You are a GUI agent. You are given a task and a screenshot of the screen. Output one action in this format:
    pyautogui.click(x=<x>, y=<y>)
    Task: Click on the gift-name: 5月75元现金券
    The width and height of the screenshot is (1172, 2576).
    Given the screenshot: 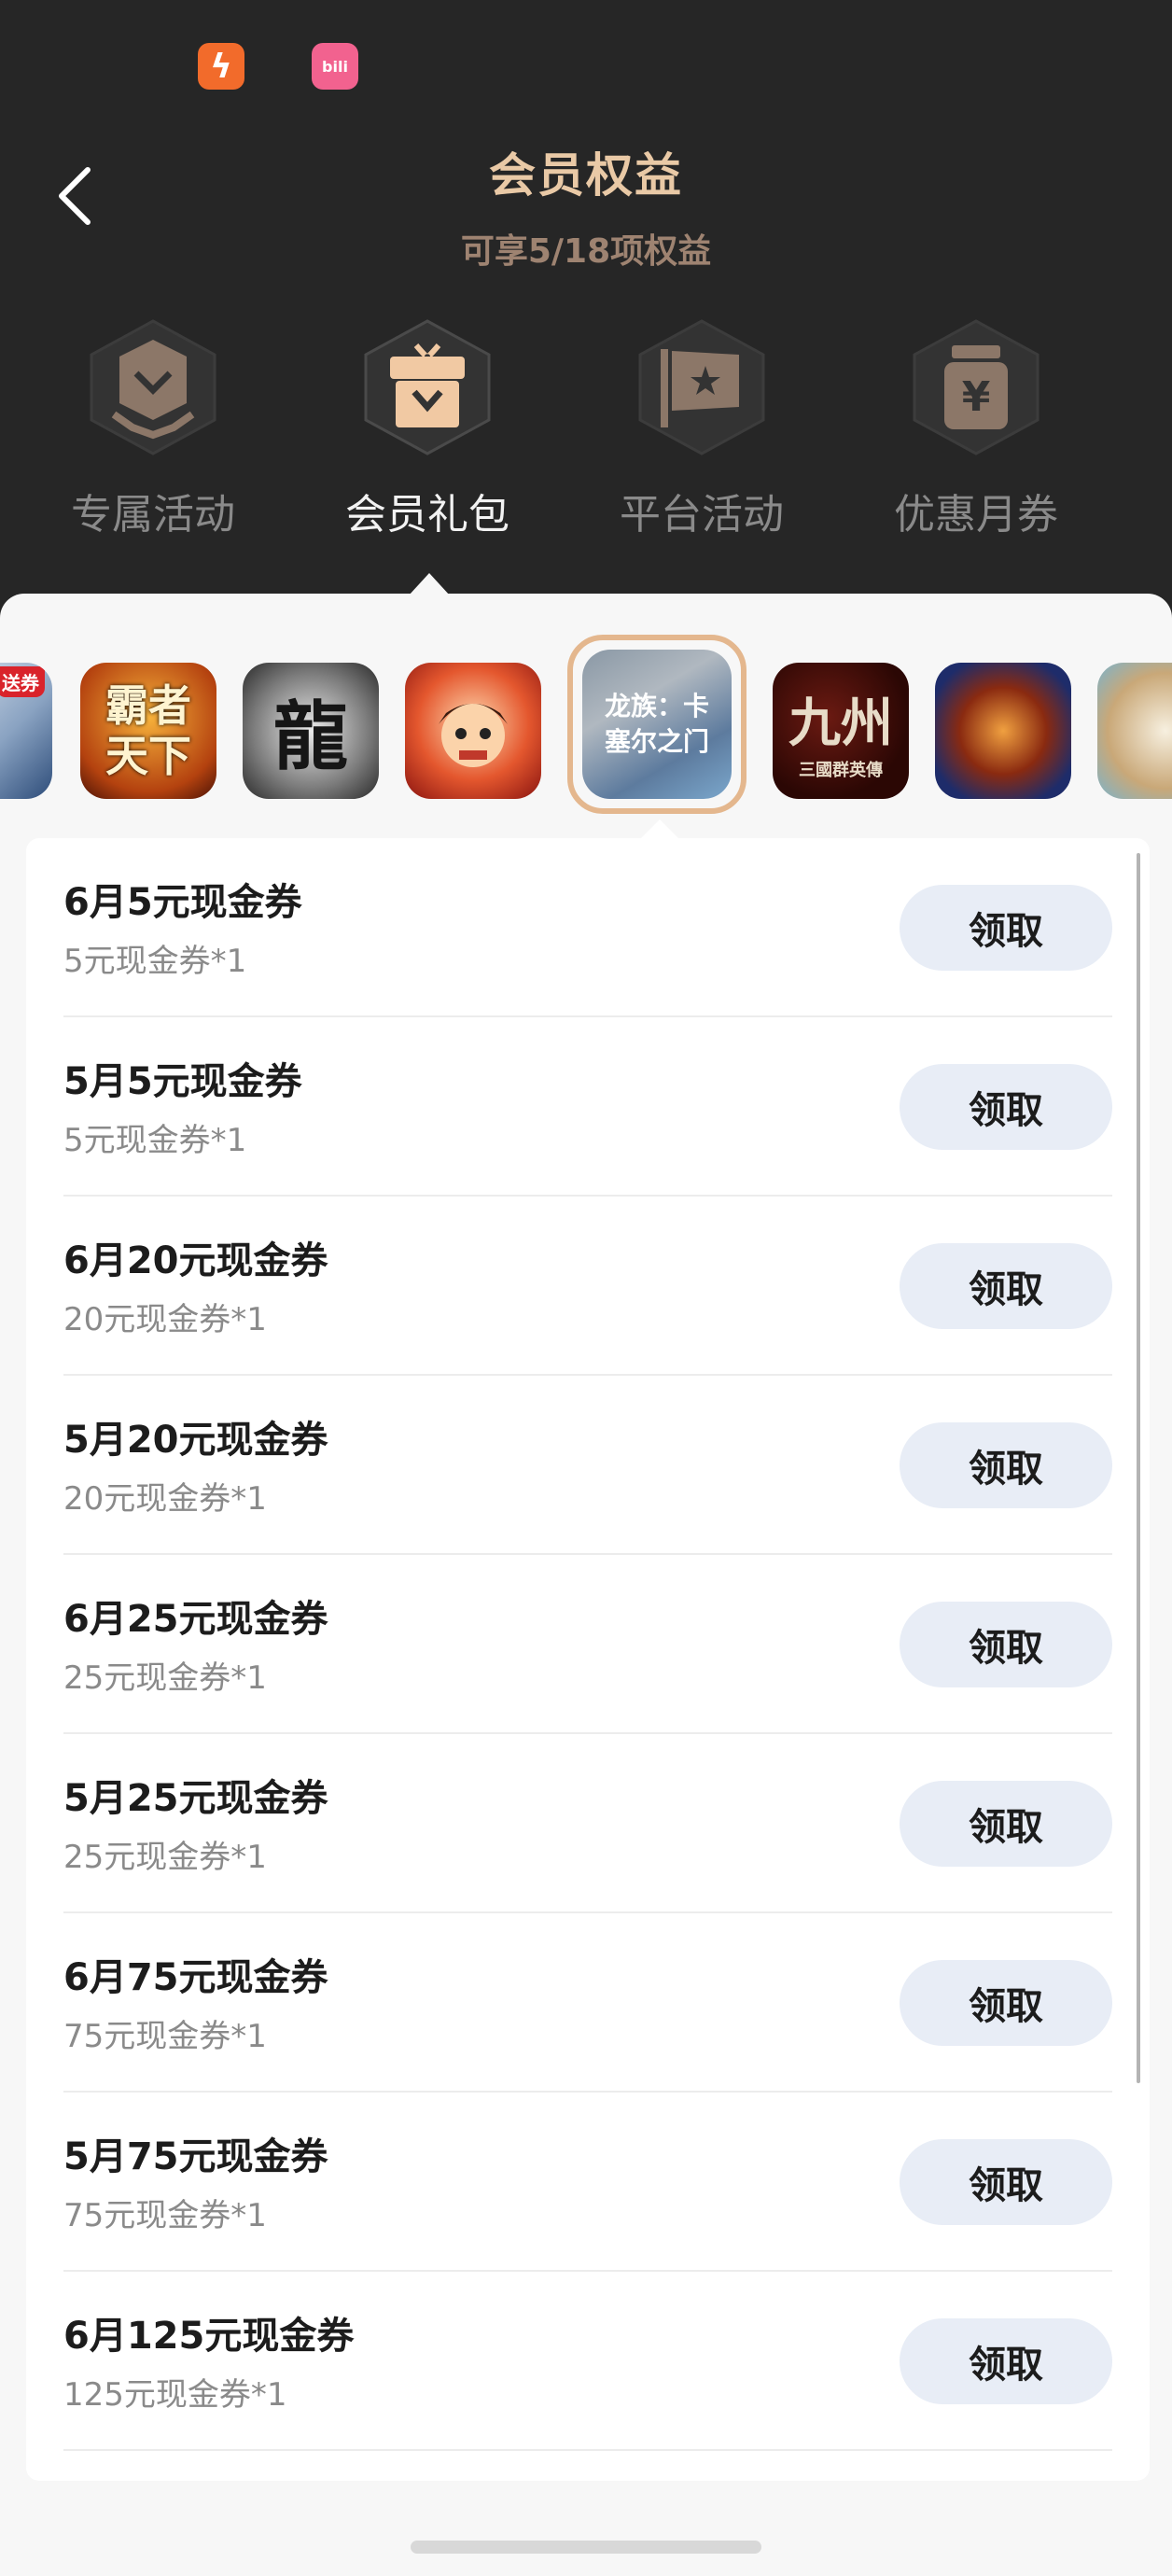 What is the action you would take?
    pyautogui.click(x=195, y=2156)
    